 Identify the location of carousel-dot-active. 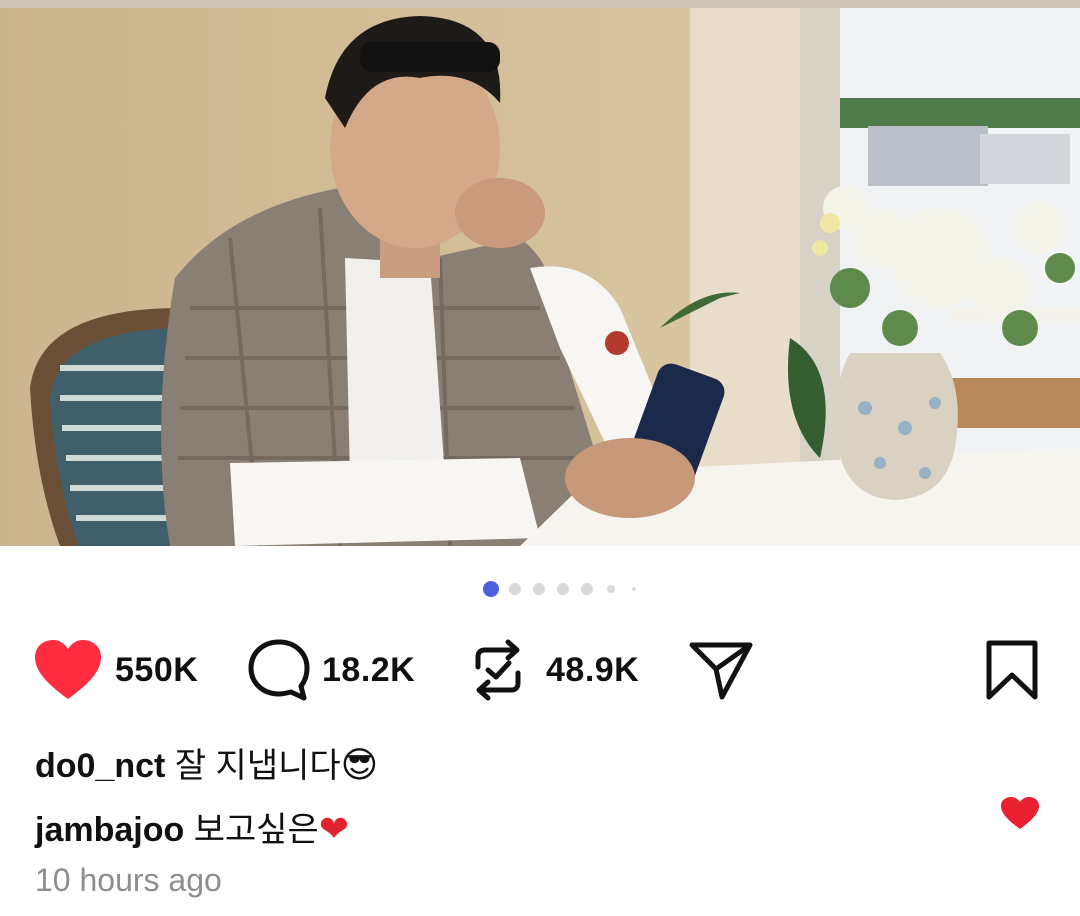
(491, 589).